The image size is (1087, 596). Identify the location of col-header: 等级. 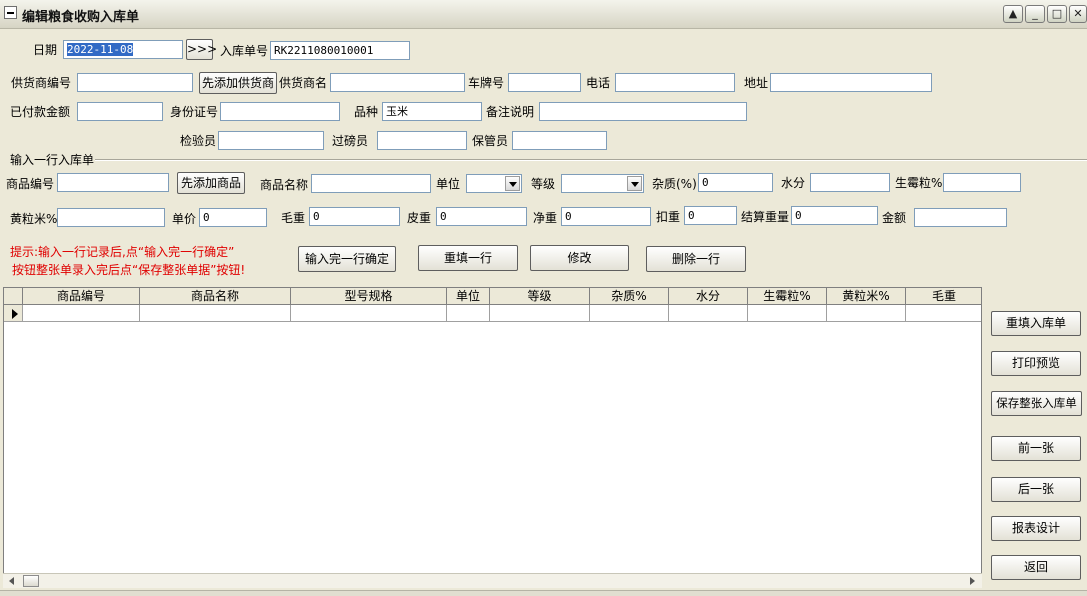
(540, 296).